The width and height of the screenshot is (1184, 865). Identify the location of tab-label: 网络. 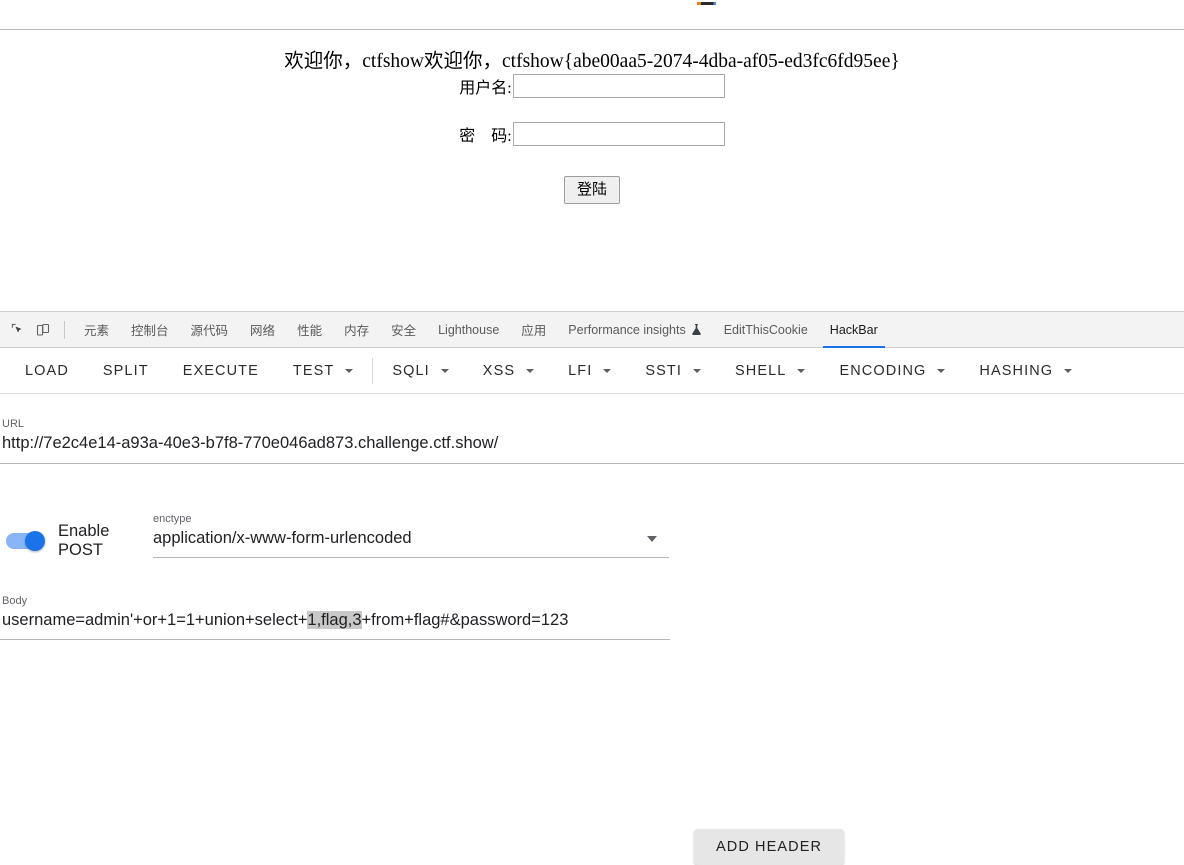
(263, 331).